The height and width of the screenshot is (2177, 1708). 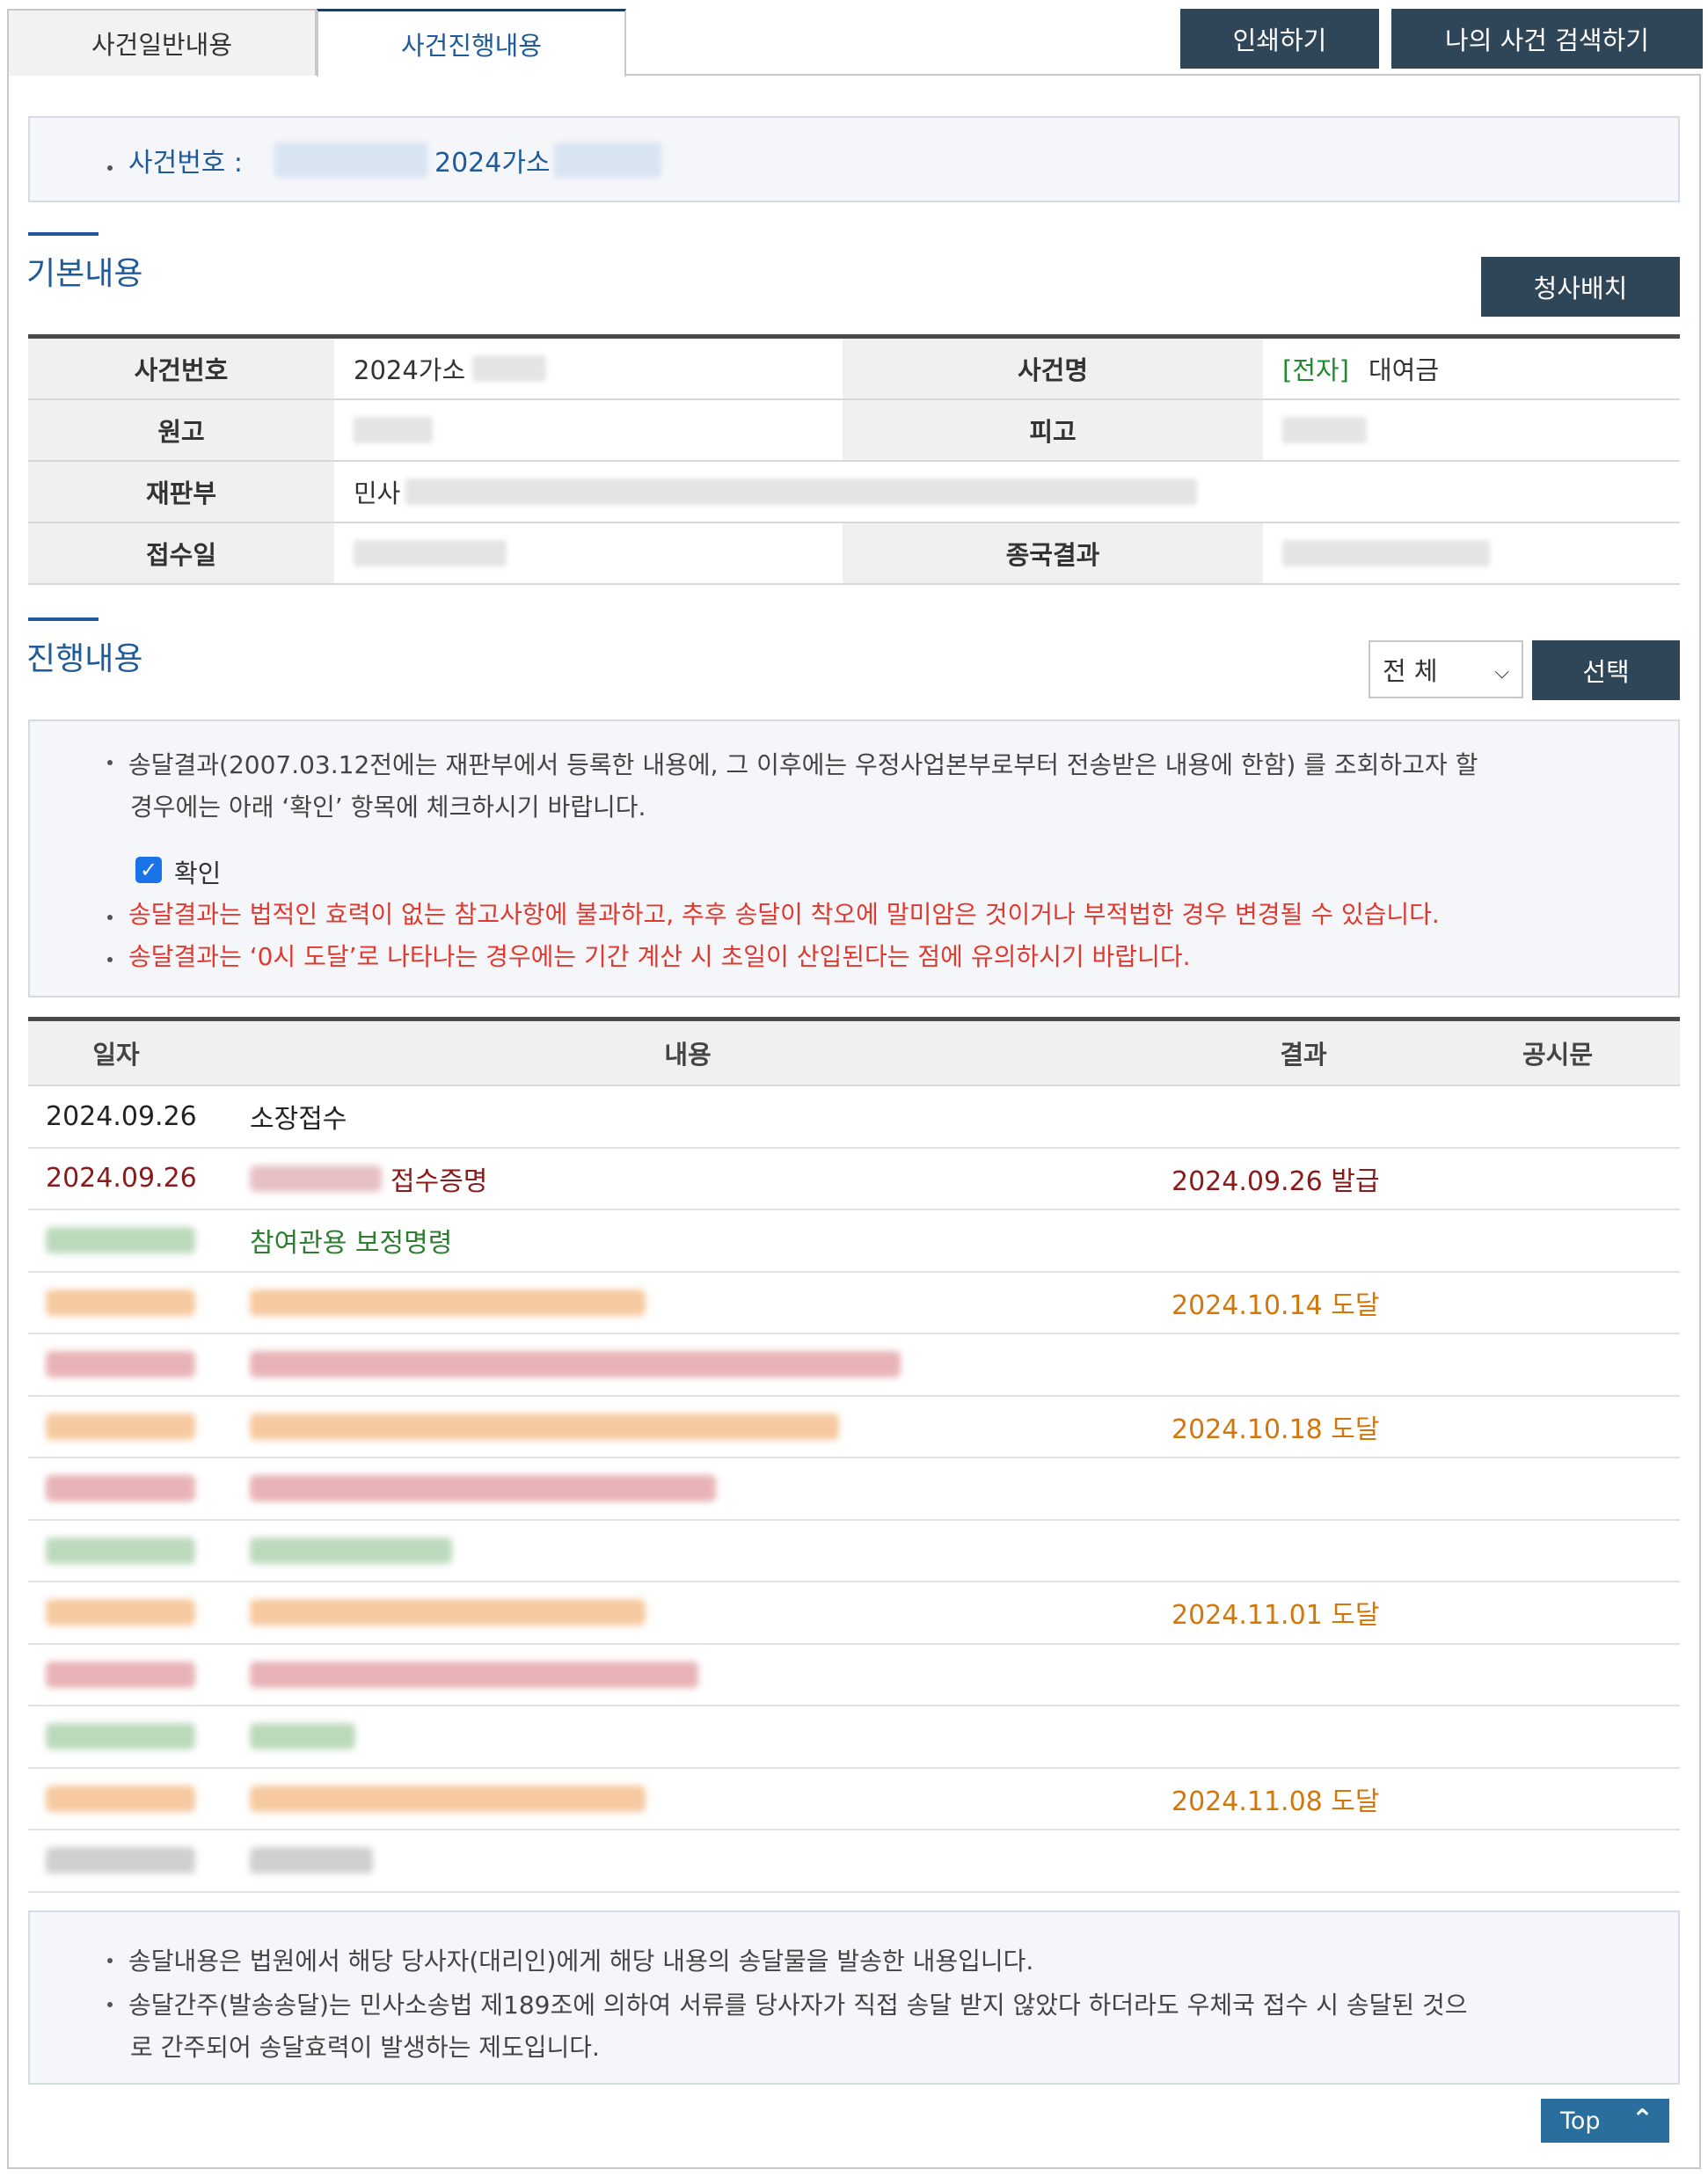 I want to click on row-content-cell: 접수증명, so click(x=689, y=1179).